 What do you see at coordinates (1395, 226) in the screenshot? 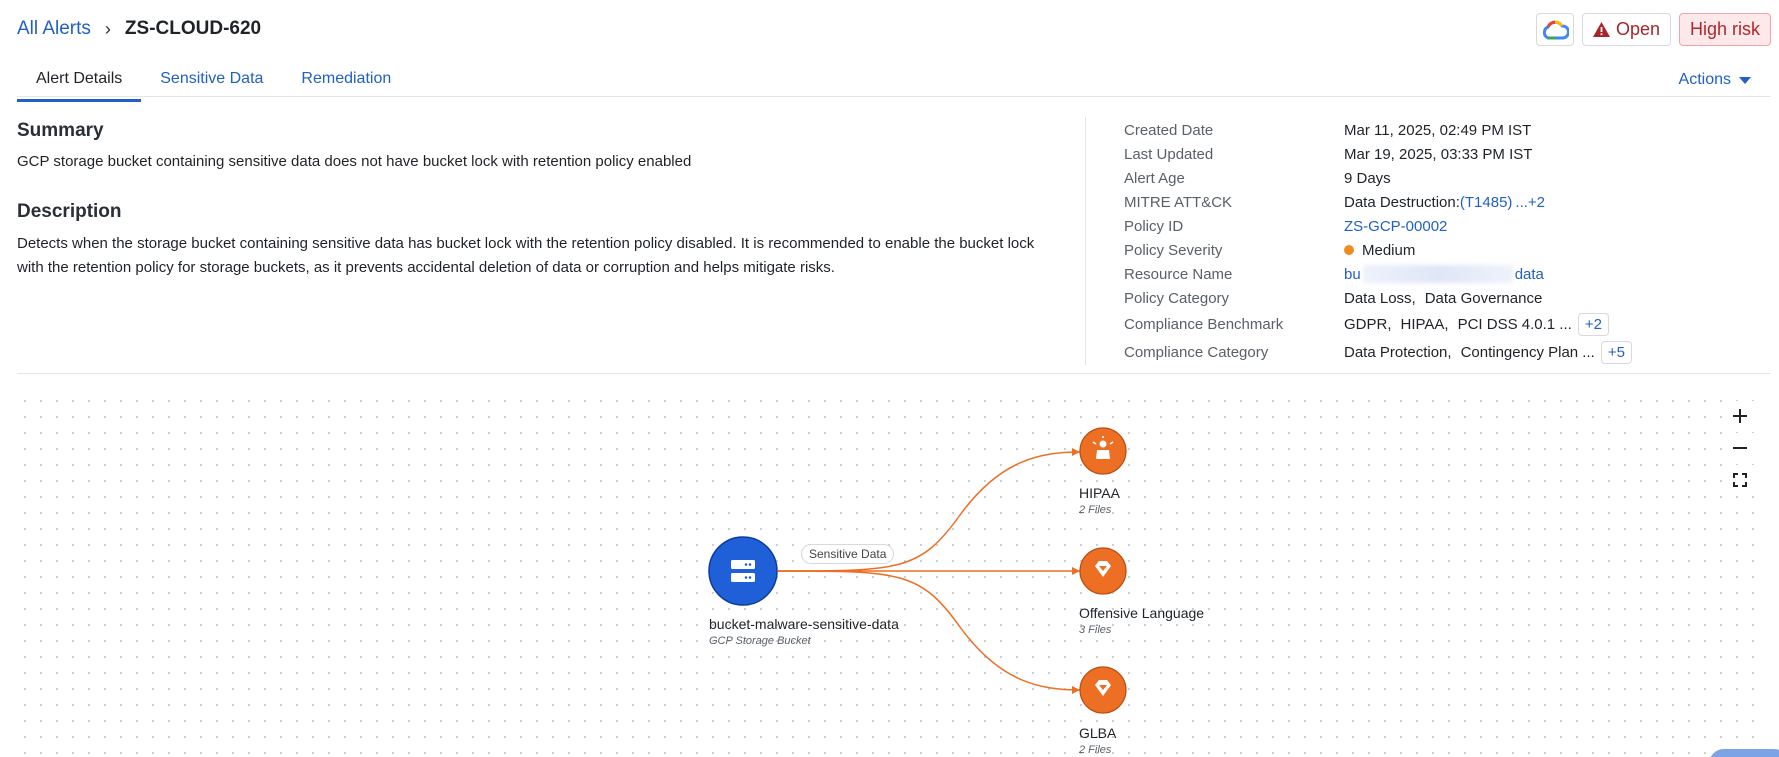
I see `policy-id-link: ZS-GCP-00002` at bounding box center [1395, 226].